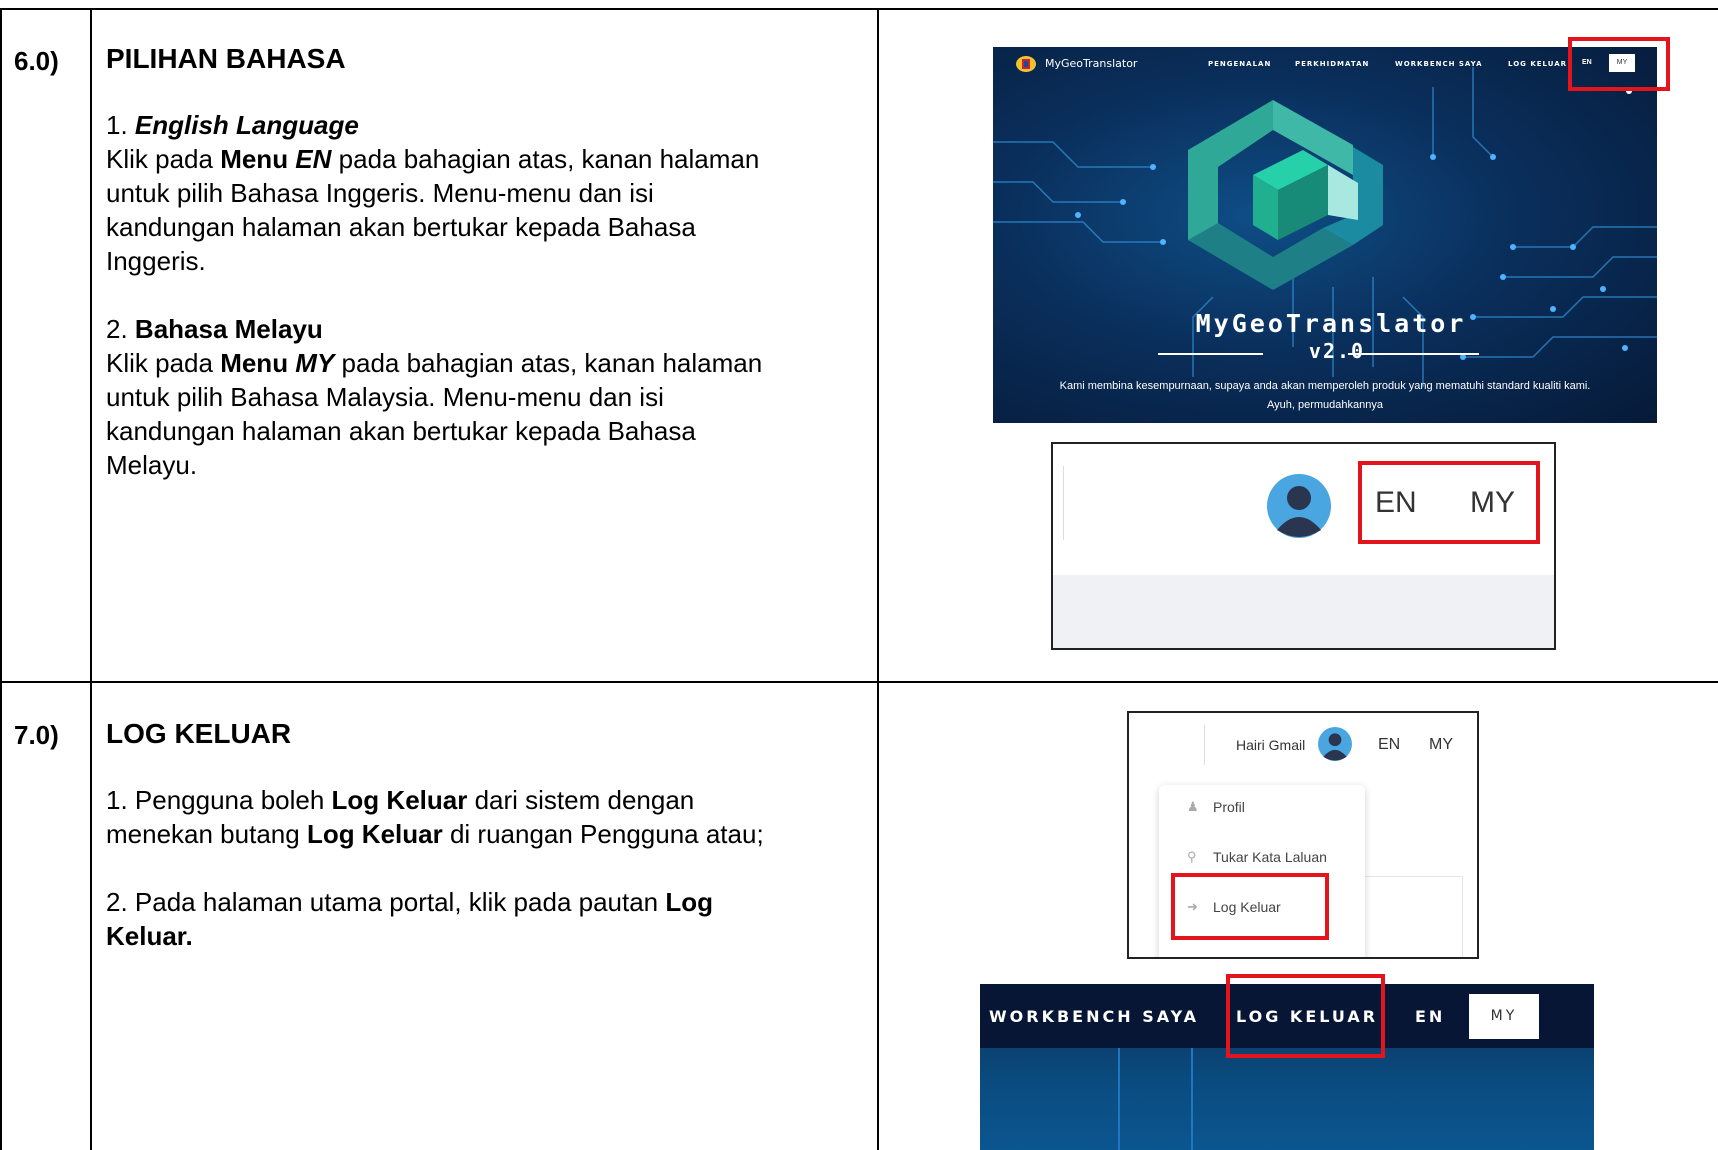  I want to click on section-heading: LOG KELUAR, so click(199, 733).